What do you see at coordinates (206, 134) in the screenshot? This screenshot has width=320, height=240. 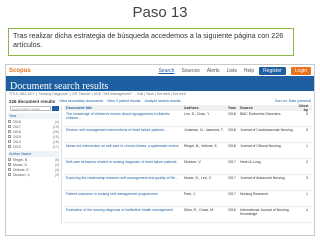 I see `authors-cell: Jonkman, N., Jaarsma, T.` at bounding box center [206, 134].